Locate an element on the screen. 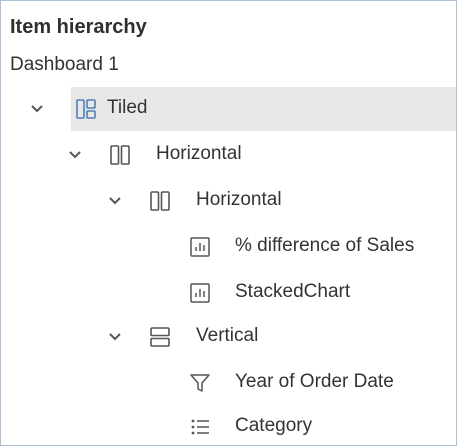  panel-title: Item hierarchy is located at coordinates (78, 27).